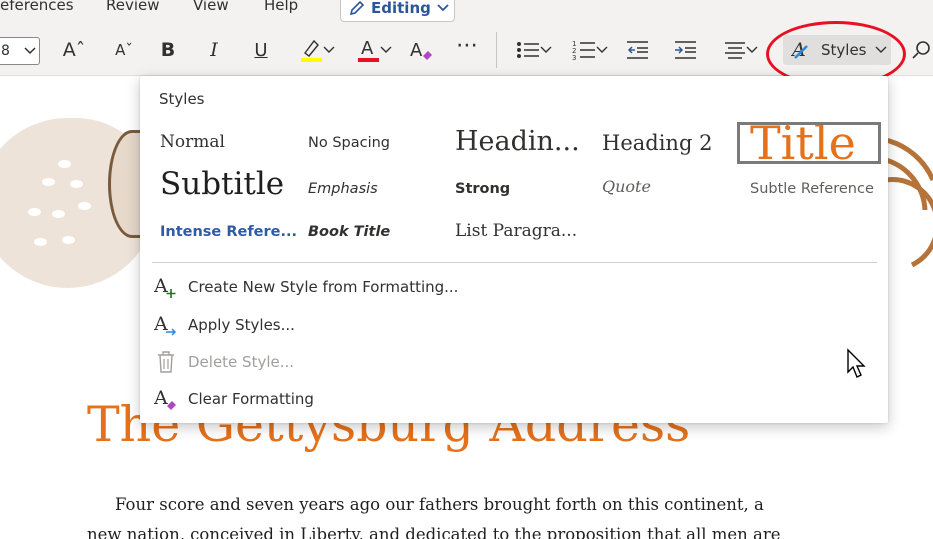 The image size is (933, 539). I want to click on italic-button: I, so click(214, 50).